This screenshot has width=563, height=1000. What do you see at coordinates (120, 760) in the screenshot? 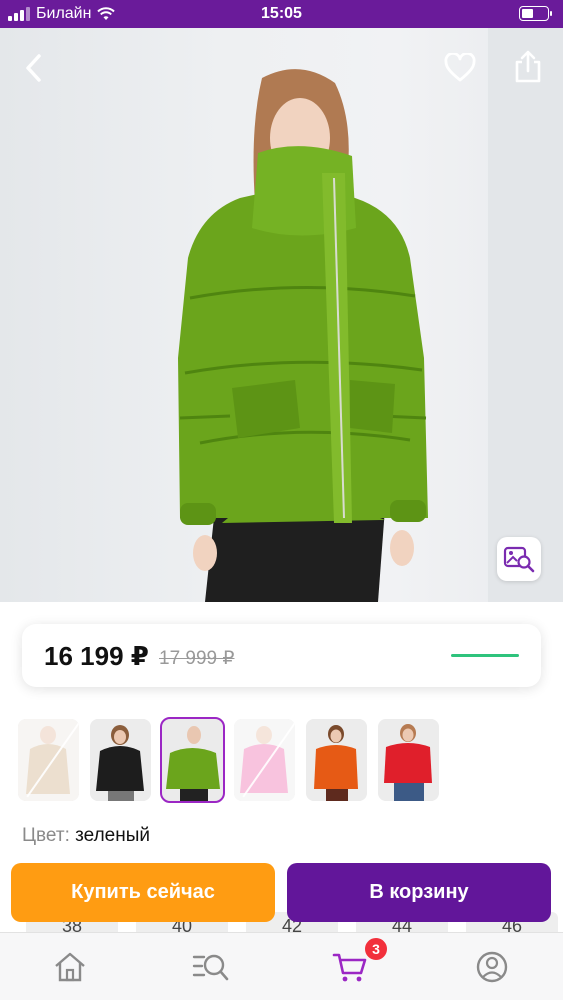
I see `color-thumb-black` at bounding box center [120, 760].